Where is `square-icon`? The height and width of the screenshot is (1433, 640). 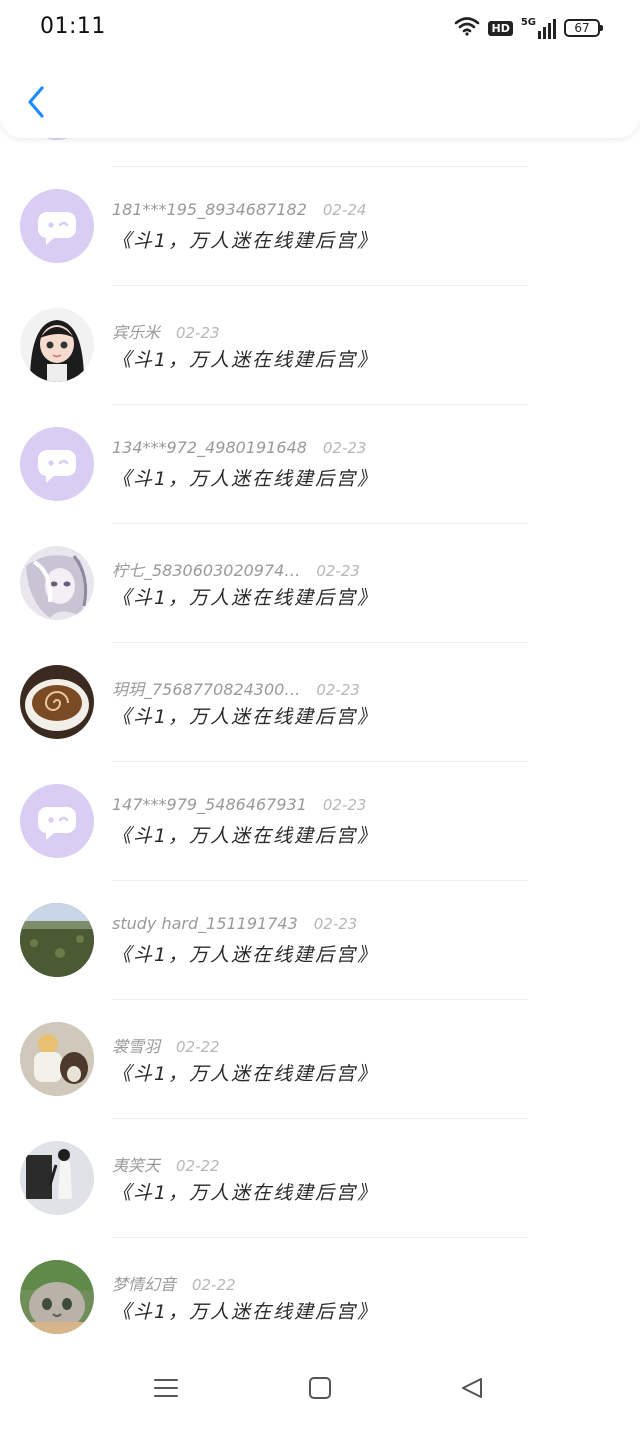 square-icon is located at coordinates (320, 1390).